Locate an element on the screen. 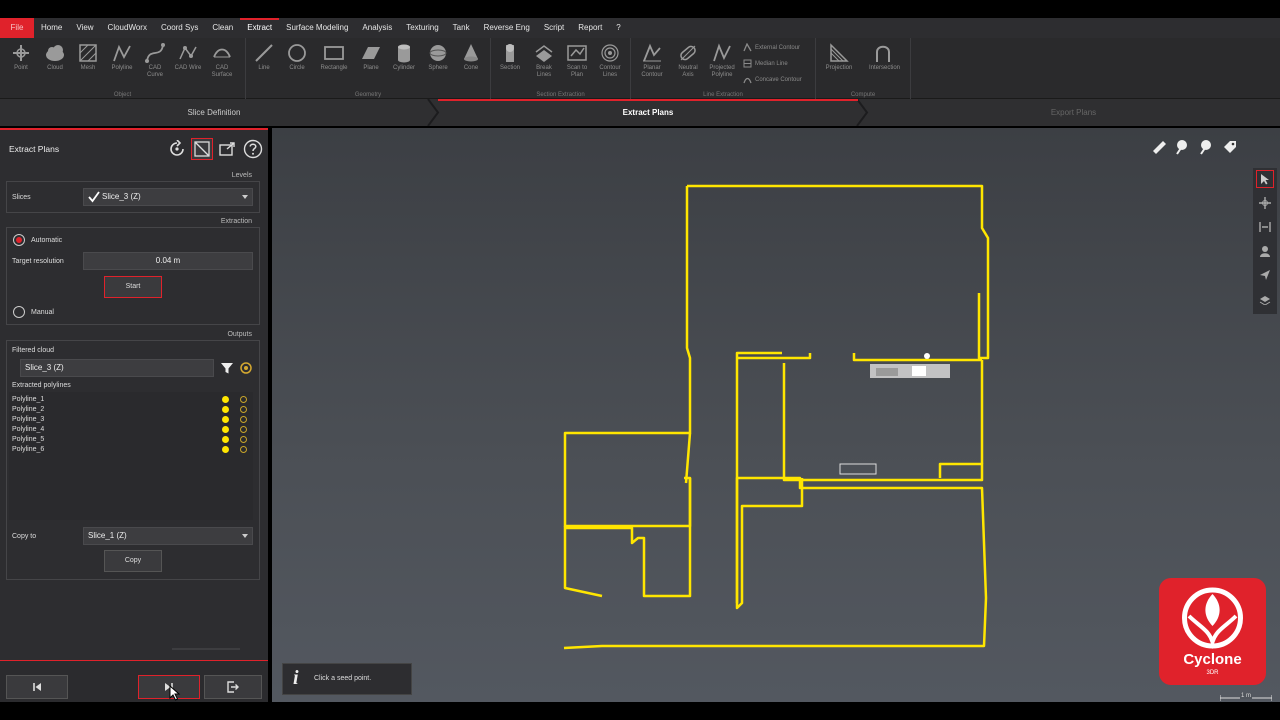  tool-circle: Circle is located at coordinates (297, 57).